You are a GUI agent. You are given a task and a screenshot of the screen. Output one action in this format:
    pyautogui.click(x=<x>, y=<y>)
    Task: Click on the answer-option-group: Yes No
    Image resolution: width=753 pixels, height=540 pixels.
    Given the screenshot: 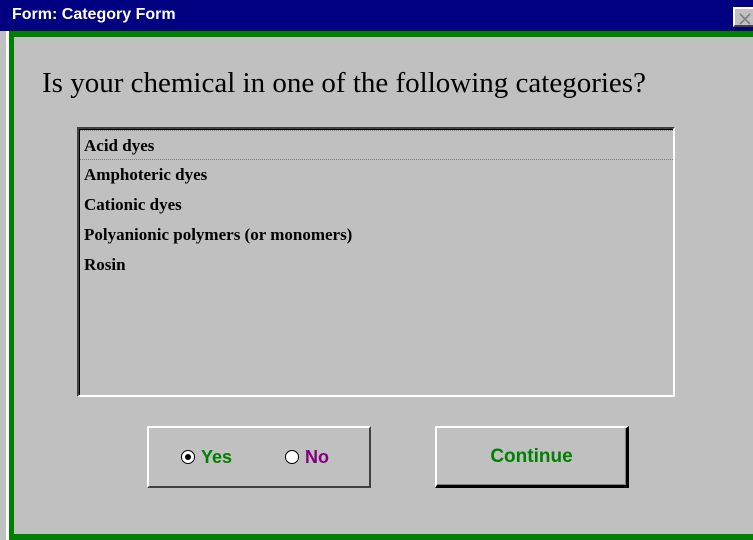 What is the action you would take?
    pyautogui.click(x=259, y=457)
    